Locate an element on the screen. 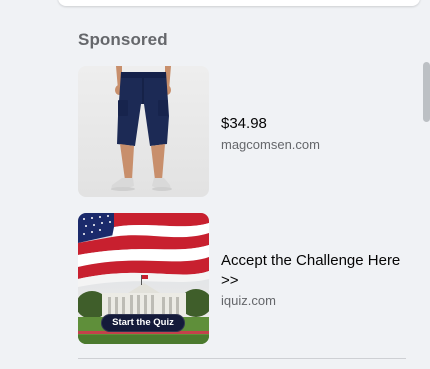 This screenshot has width=430, height=369. ad-title-line2: >> is located at coordinates (318, 281).